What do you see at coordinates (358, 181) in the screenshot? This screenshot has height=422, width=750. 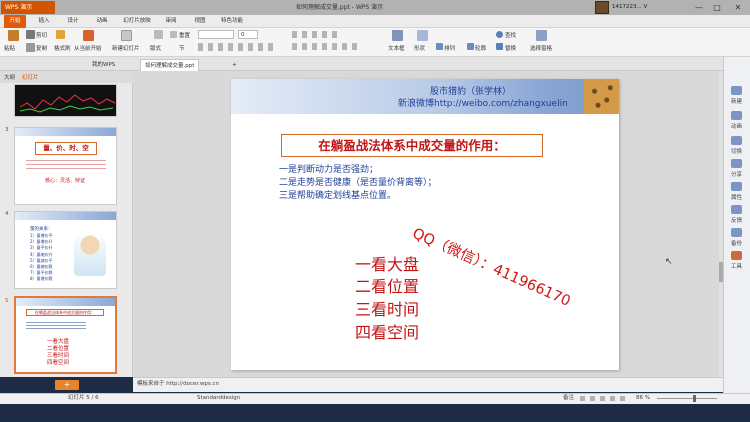 I see `slide-point: 二是走势是否健康（是否量价背离等）；` at bounding box center [358, 181].